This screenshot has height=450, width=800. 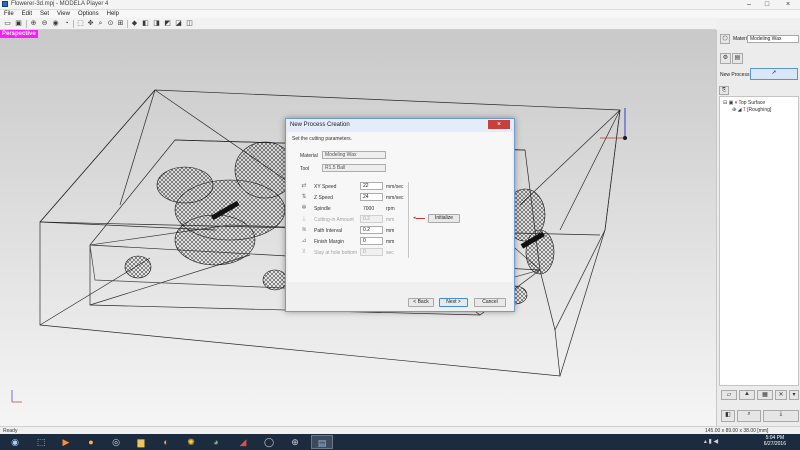 What do you see at coordinates (322, 442) in the screenshot?
I see `modela-player-task: ▤` at bounding box center [322, 442].